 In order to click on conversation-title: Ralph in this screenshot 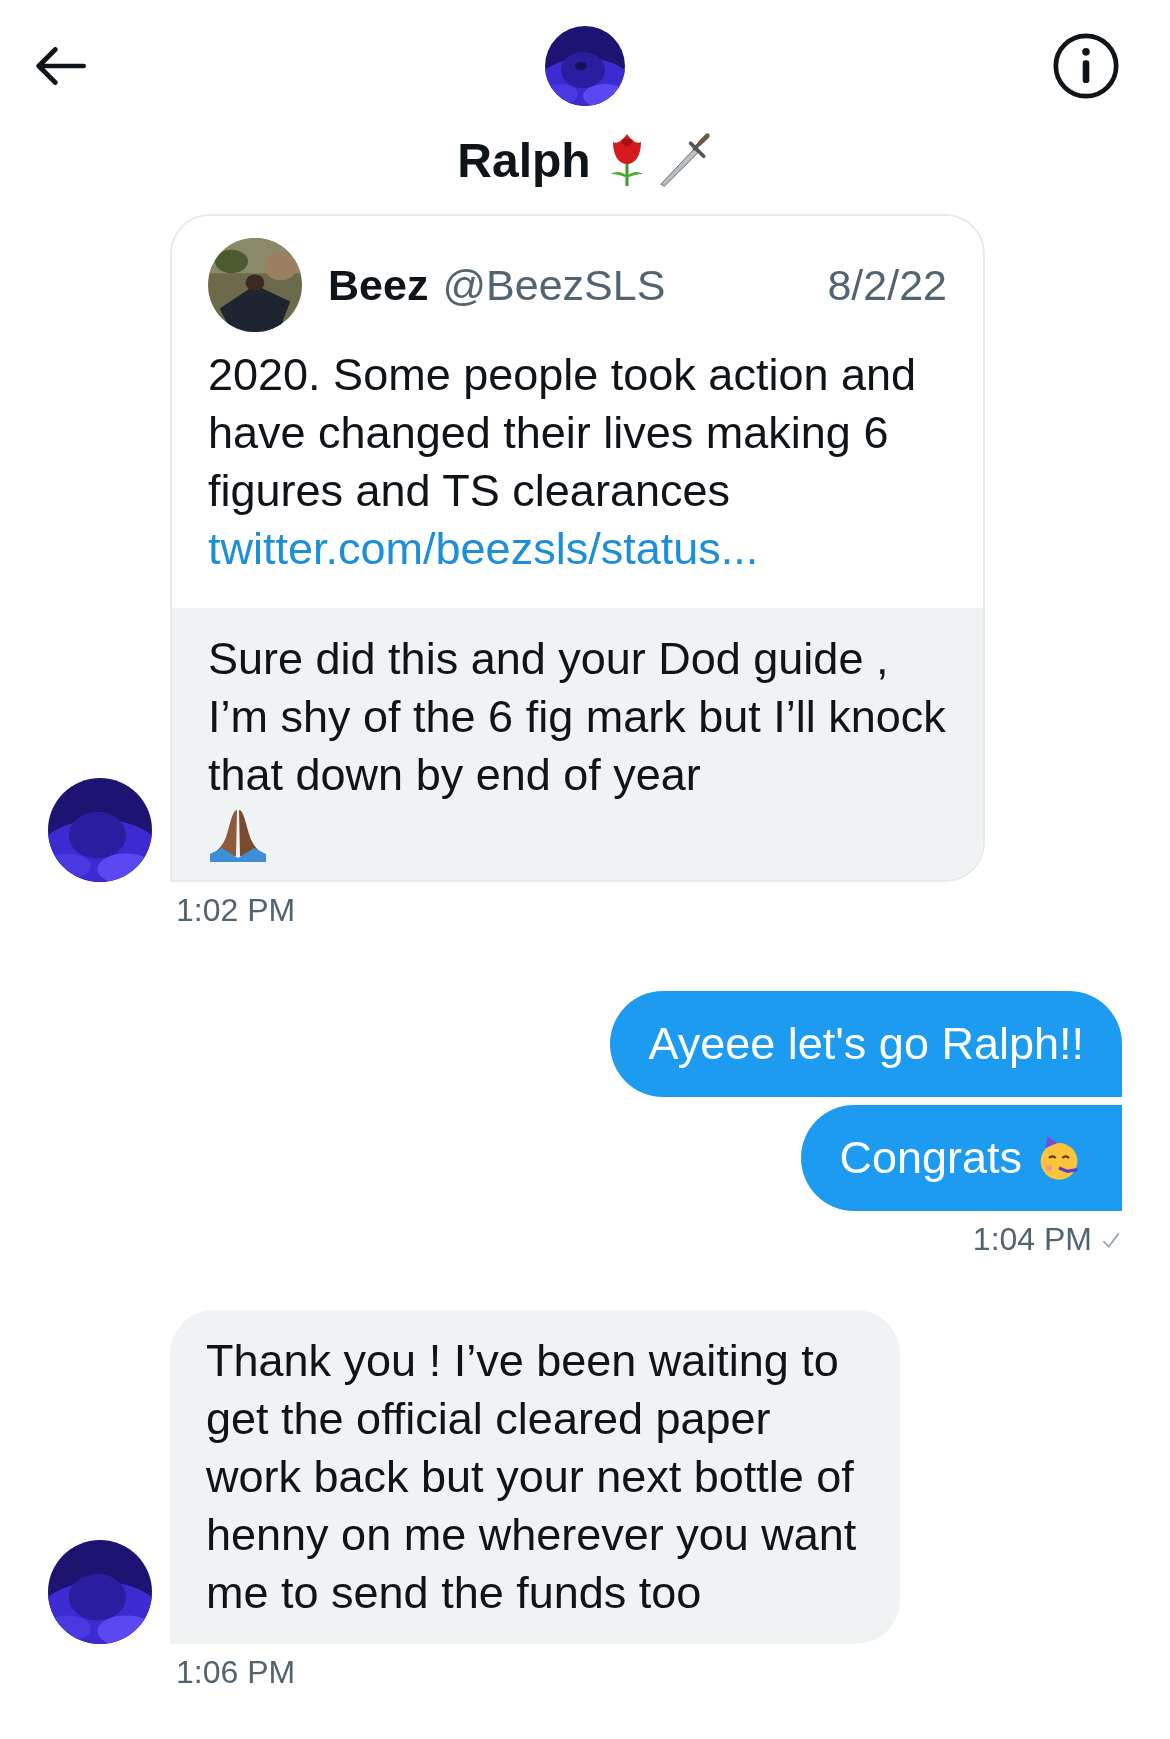, I will do `click(524, 160)`.